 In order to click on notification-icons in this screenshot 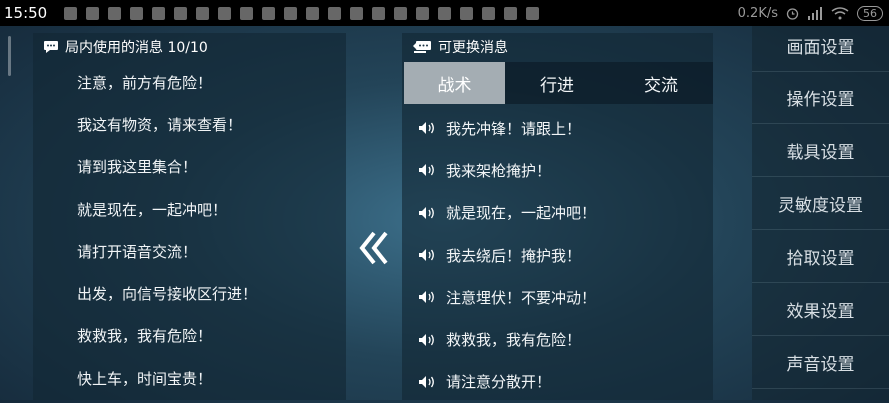, I will do `click(301, 13)`.